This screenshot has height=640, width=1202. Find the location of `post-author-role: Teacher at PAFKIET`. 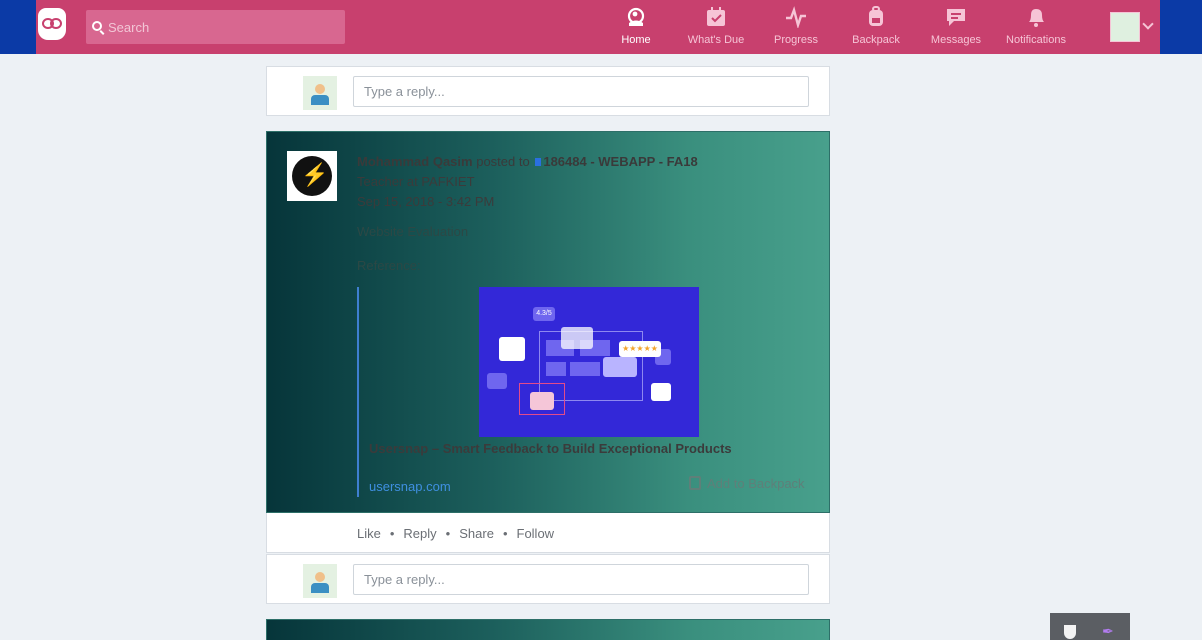

post-author-role: Teacher at PAFKIET is located at coordinates (416, 181).